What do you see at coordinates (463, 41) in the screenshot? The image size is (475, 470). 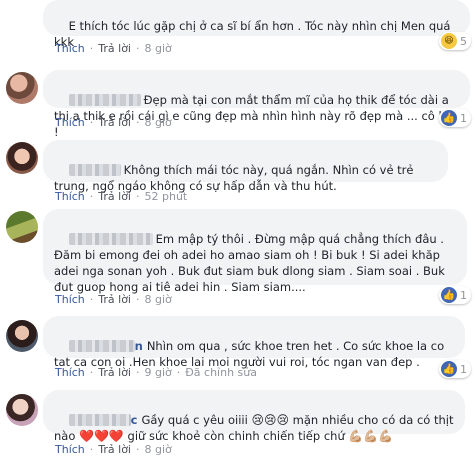 I see `reaction-count: 5` at bounding box center [463, 41].